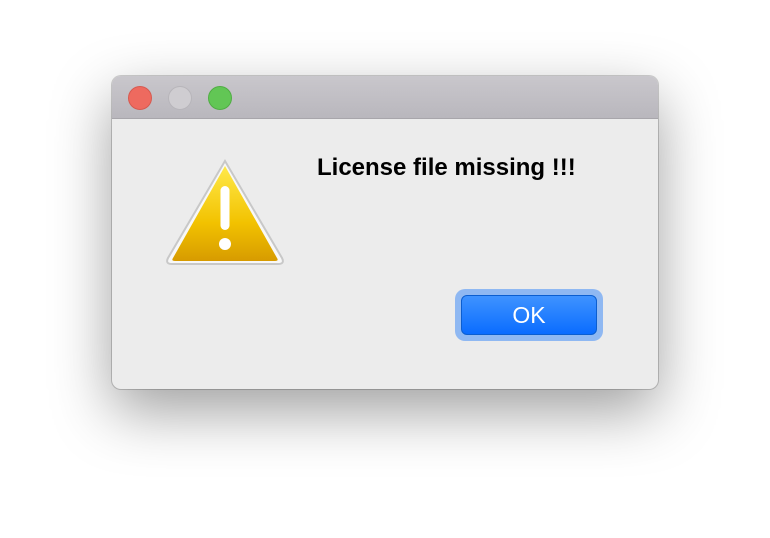 This screenshot has height=538, width=770. Describe the element at coordinates (446, 167) in the screenshot. I see `message-text: License file missing !!!` at that location.